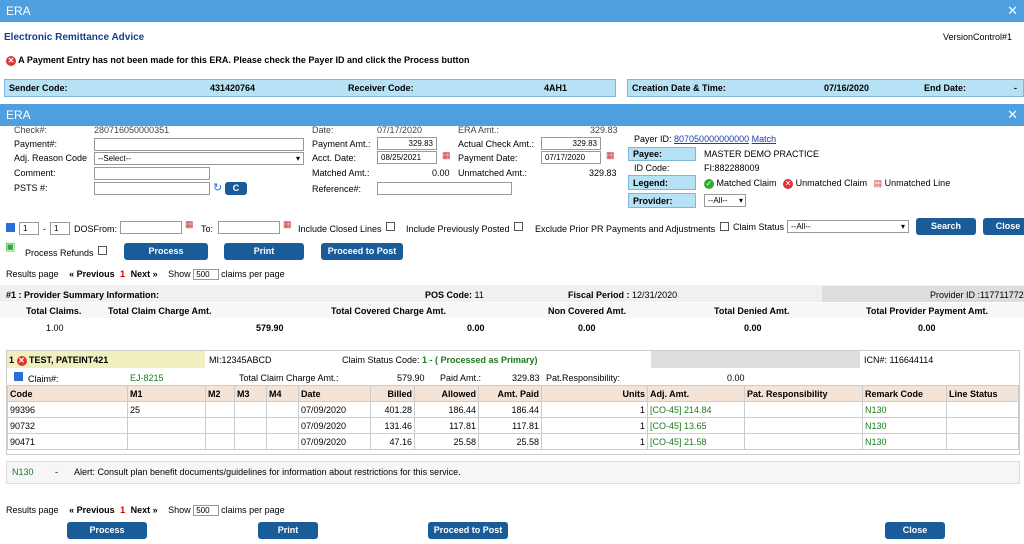 The height and width of the screenshot is (544, 1024). What do you see at coordinates (36, 144) in the screenshot?
I see `payment-label: Payment#:` at bounding box center [36, 144].